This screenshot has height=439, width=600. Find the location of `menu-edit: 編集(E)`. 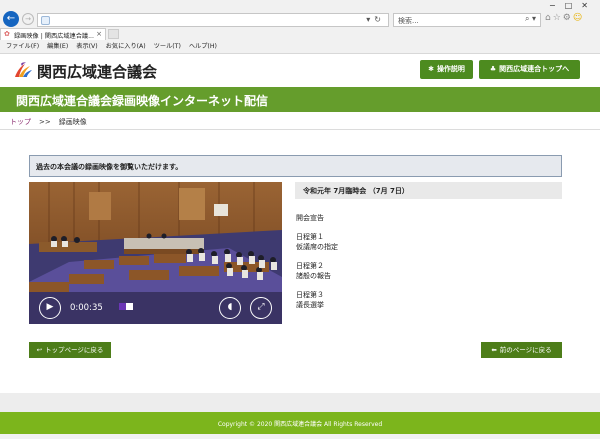

menu-edit: 編集(E) is located at coordinates (57, 47).